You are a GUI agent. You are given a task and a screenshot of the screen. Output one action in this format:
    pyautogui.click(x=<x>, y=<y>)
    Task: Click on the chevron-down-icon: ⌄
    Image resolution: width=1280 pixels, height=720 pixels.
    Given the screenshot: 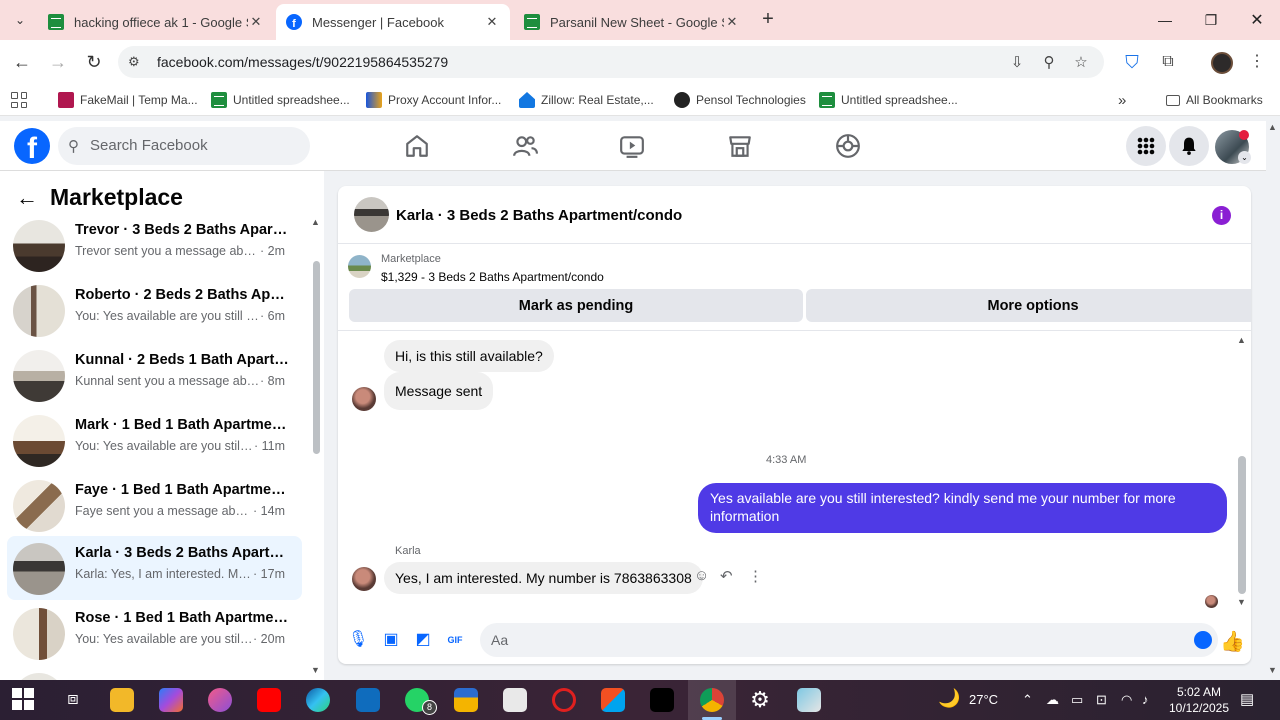 What is the action you would take?
    pyautogui.click(x=1244, y=157)
    